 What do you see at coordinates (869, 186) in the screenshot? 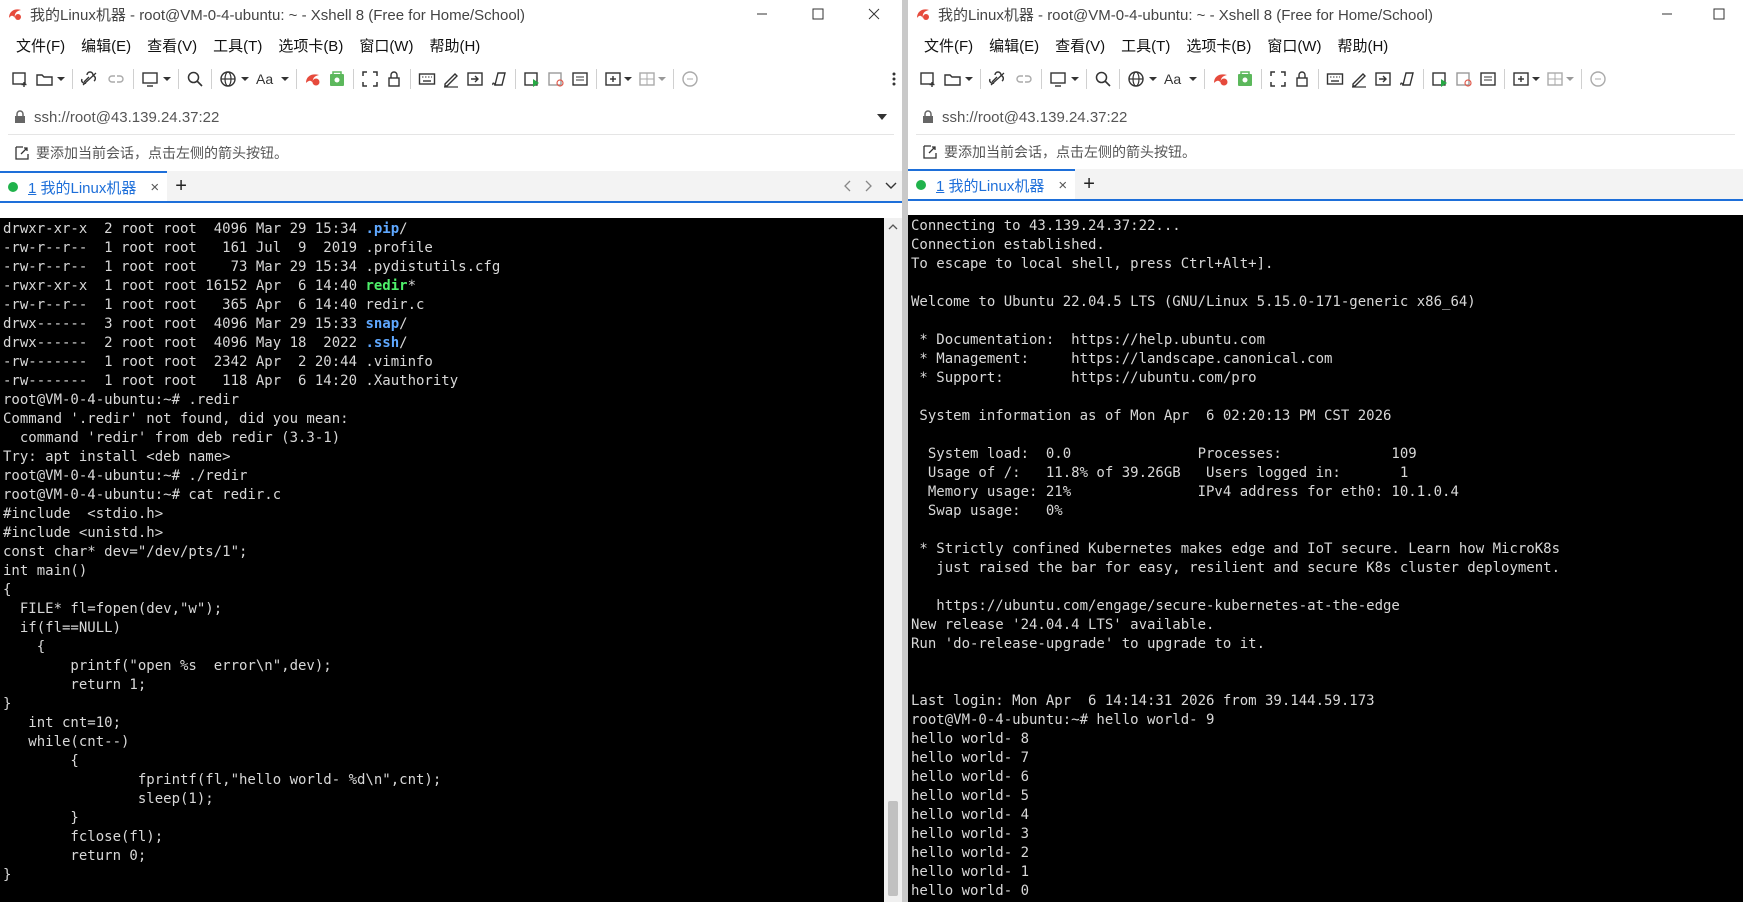
I see `chevron-right-icon` at bounding box center [869, 186].